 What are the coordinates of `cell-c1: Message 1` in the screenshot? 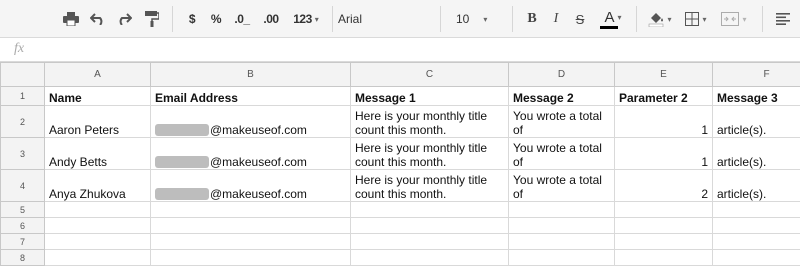 It's located at (429, 96).